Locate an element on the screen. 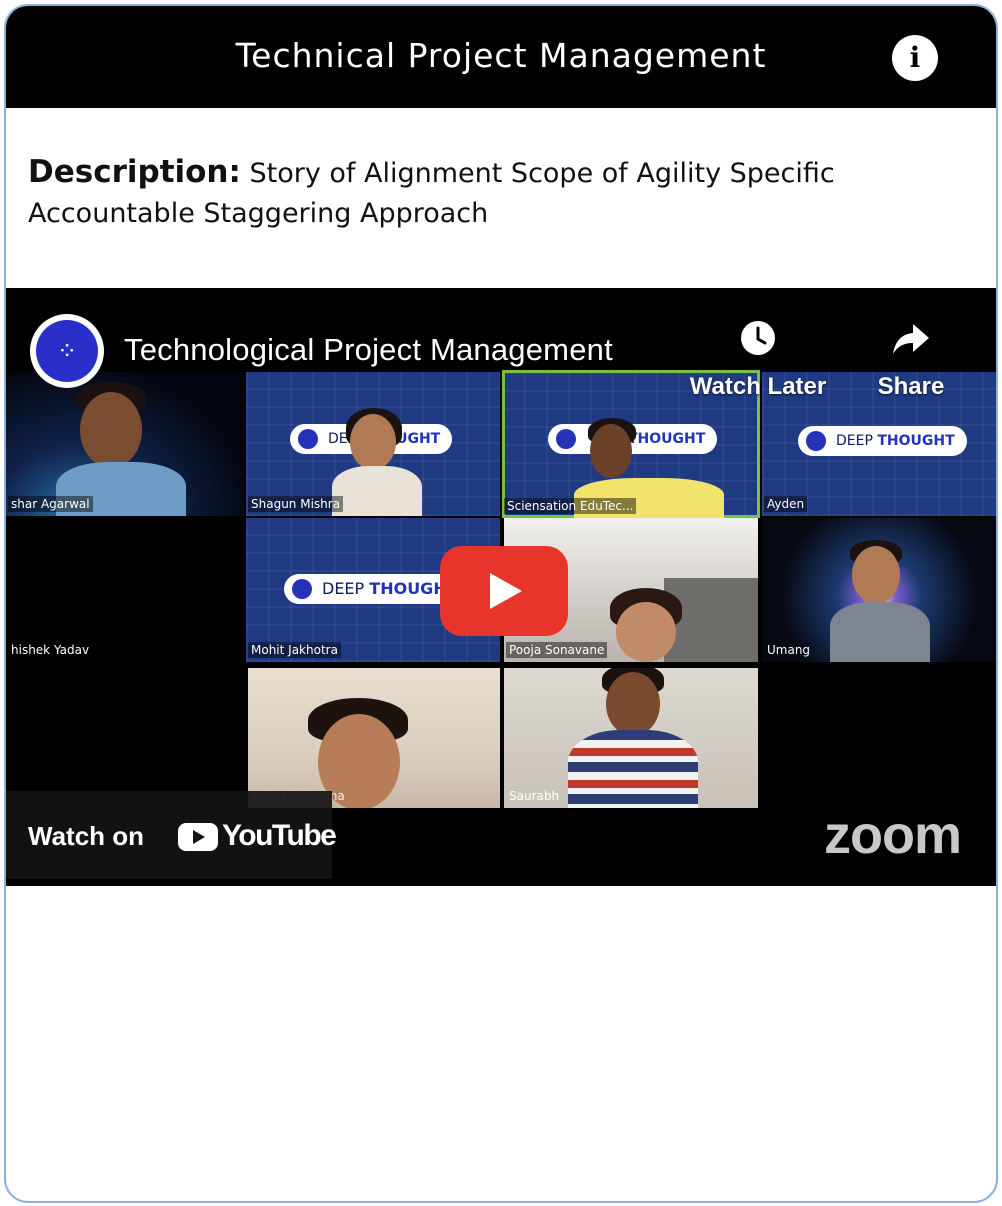  participant-tile: shar Agarwal is located at coordinates (125, 444).